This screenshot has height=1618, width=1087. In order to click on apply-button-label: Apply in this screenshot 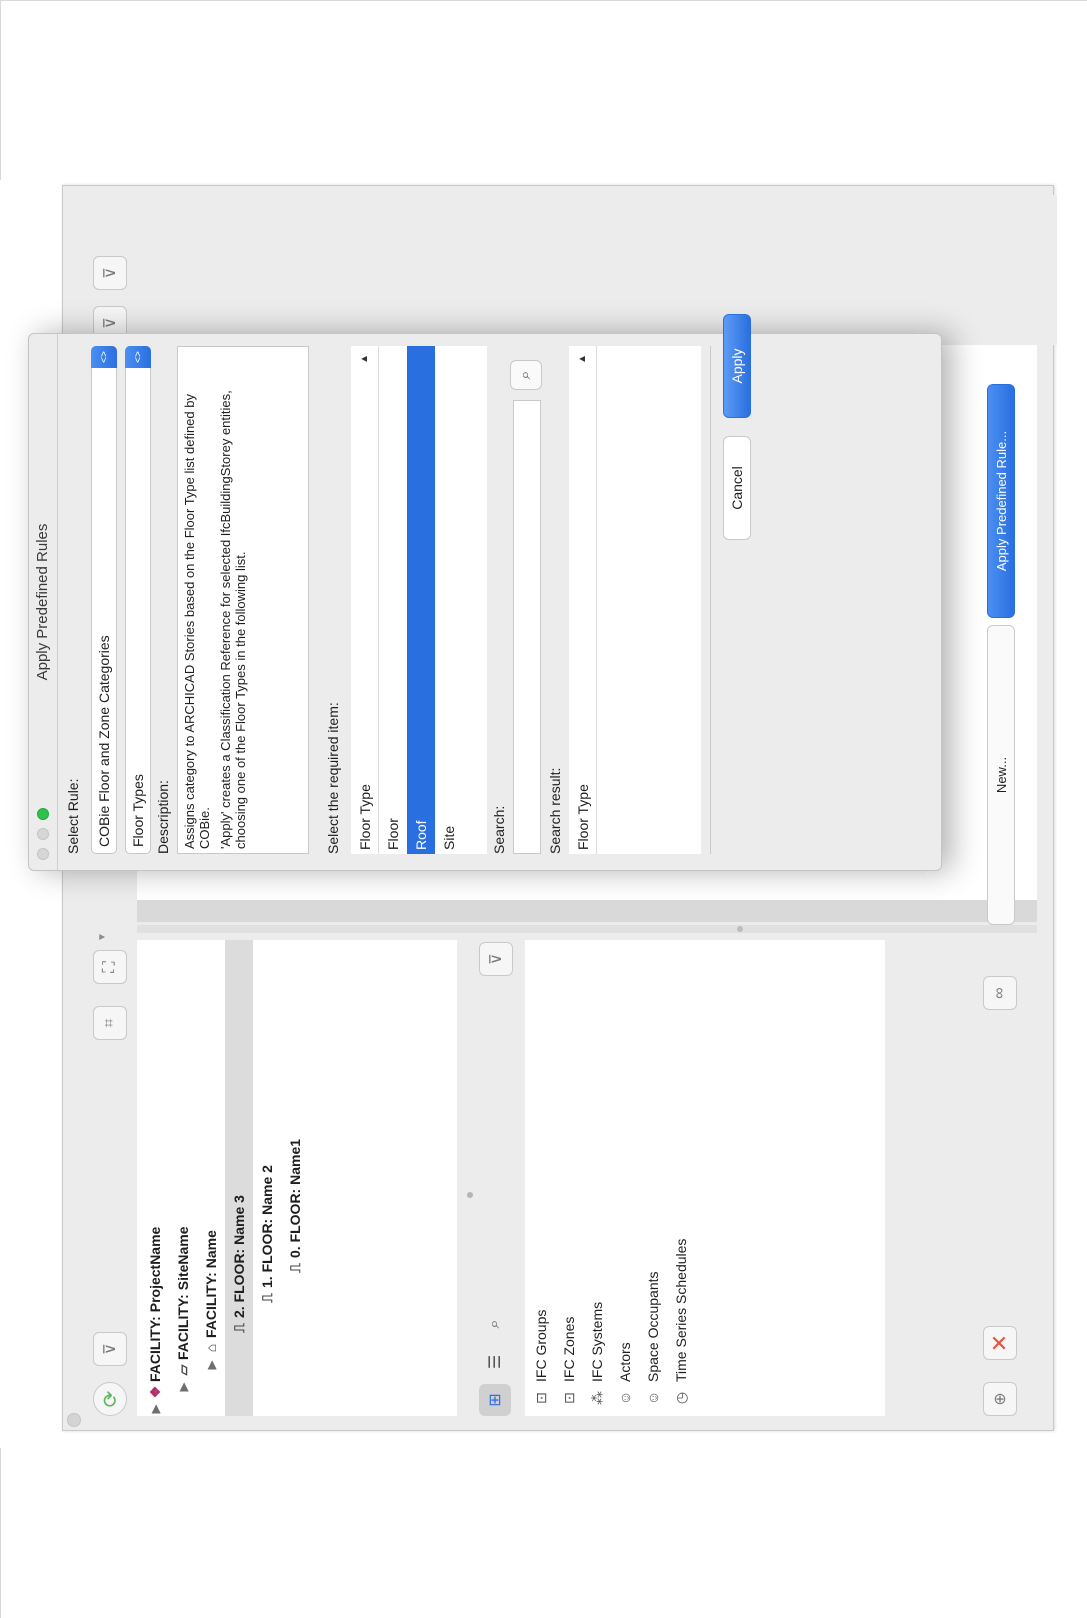, I will do `click(737, 366)`.